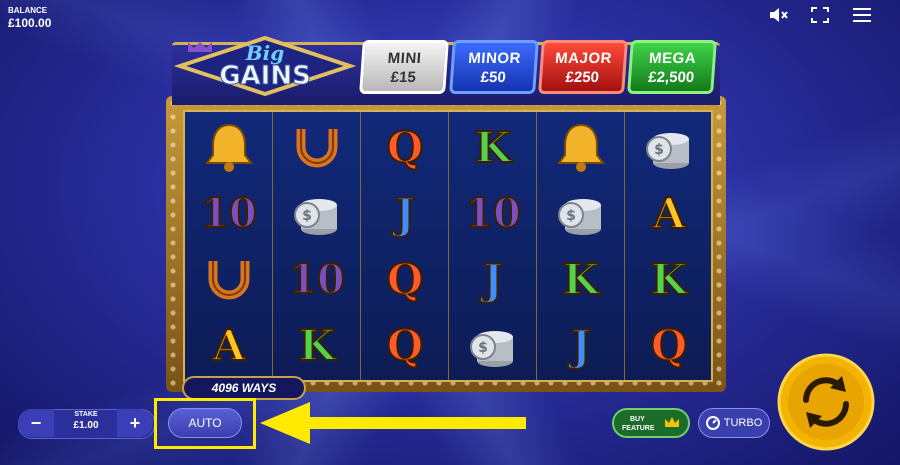  Describe the element at coordinates (135, 423) in the screenshot. I see `stake-increase-button: +` at that location.